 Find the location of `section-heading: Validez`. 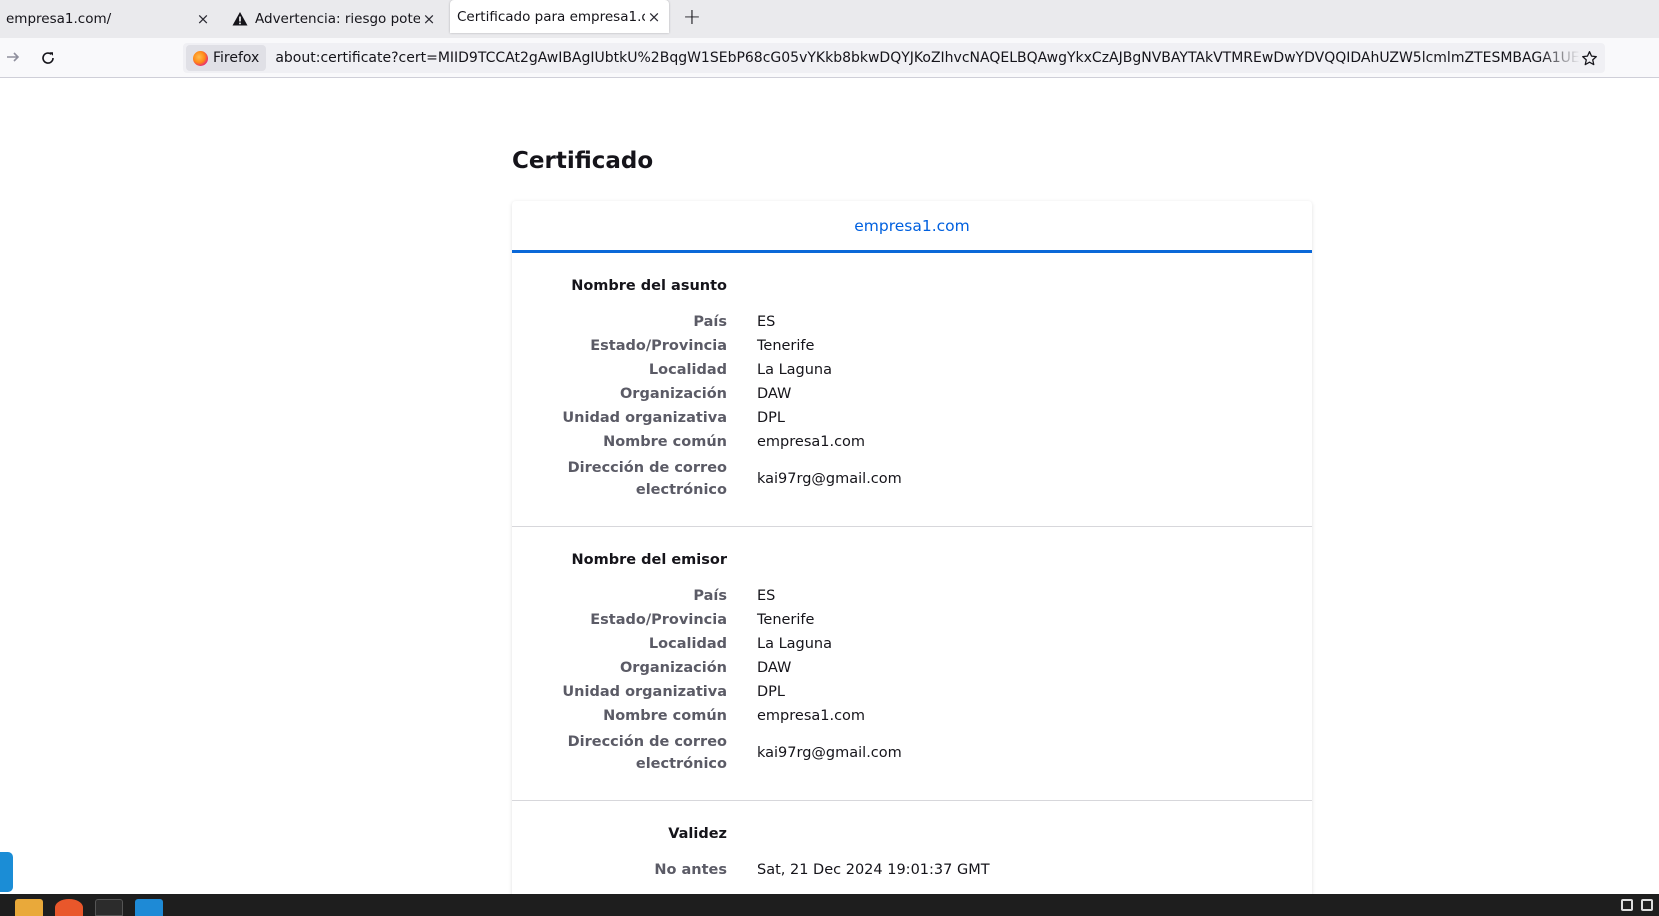

section-heading: Validez is located at coordinates (697, 834).